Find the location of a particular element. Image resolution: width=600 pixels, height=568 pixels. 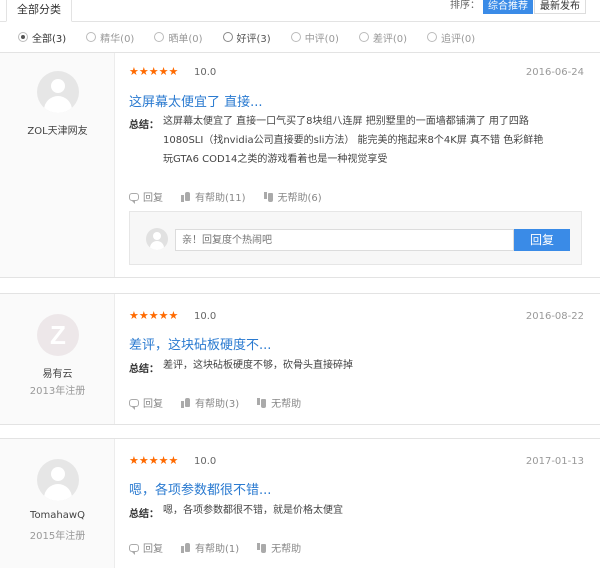

helpful-button: 有帮助(1) is located at coordinates (210, 547).